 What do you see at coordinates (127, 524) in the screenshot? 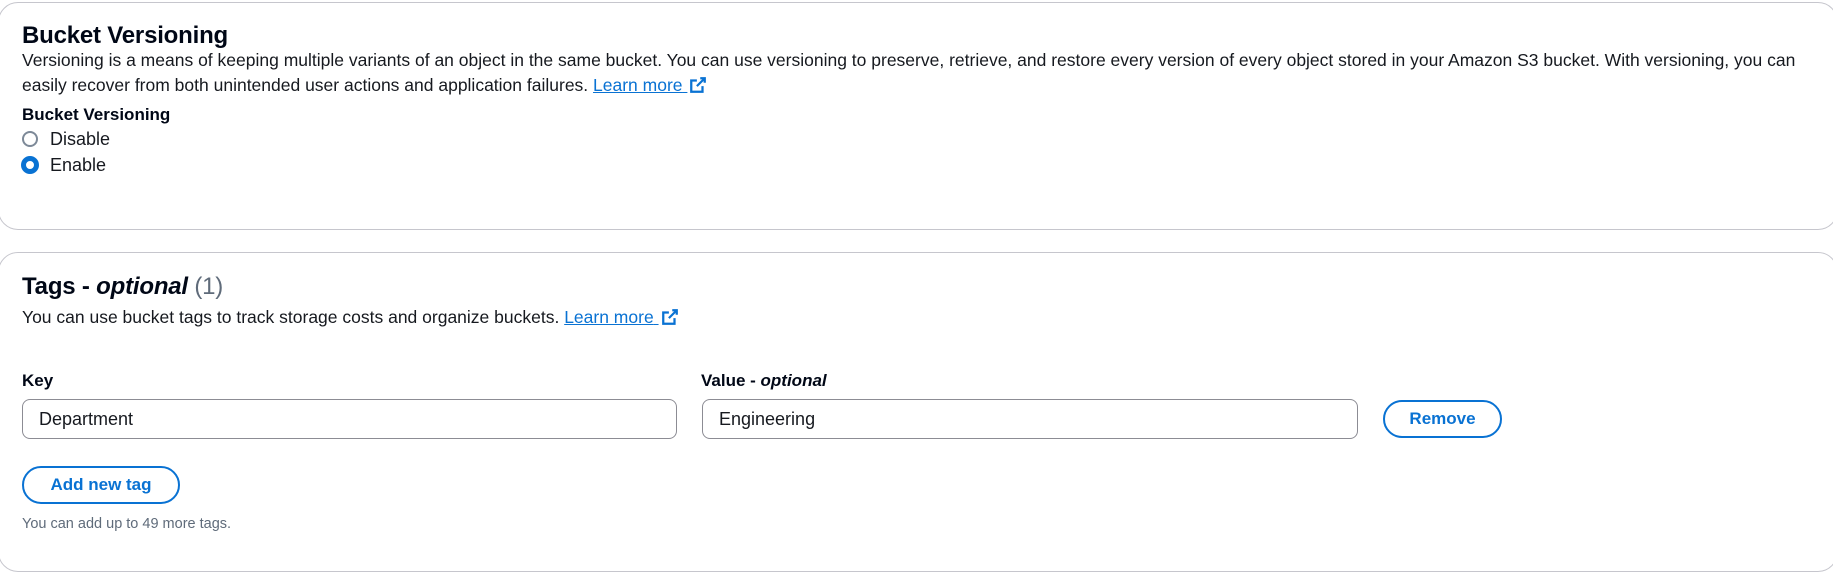
I see `tags-limit-hint: You can add up to 49 more tags.` at bounding box center [127, 524].